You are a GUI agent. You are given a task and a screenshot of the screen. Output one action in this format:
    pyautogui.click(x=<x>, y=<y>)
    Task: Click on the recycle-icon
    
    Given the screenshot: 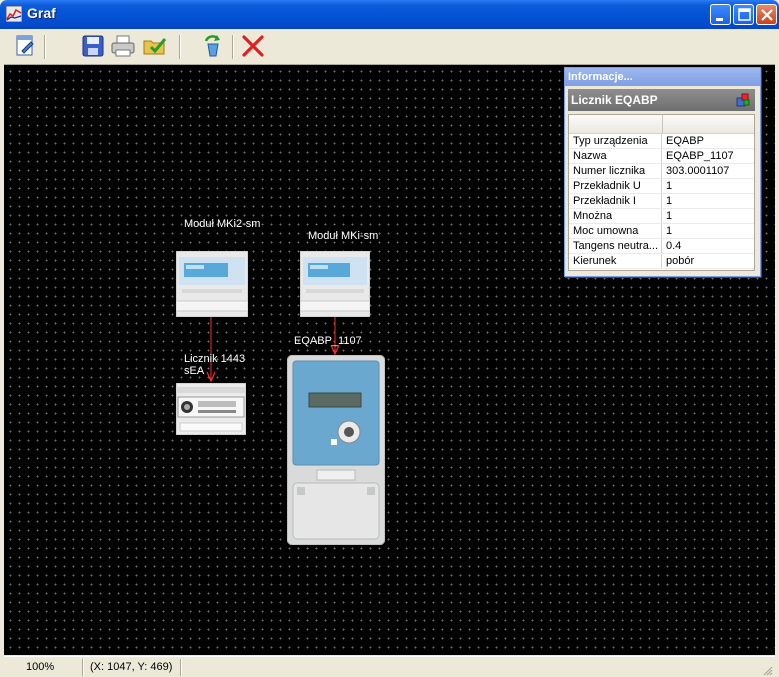 What is the action you would take?
    pyautogui.click(x=212, y=46)
    